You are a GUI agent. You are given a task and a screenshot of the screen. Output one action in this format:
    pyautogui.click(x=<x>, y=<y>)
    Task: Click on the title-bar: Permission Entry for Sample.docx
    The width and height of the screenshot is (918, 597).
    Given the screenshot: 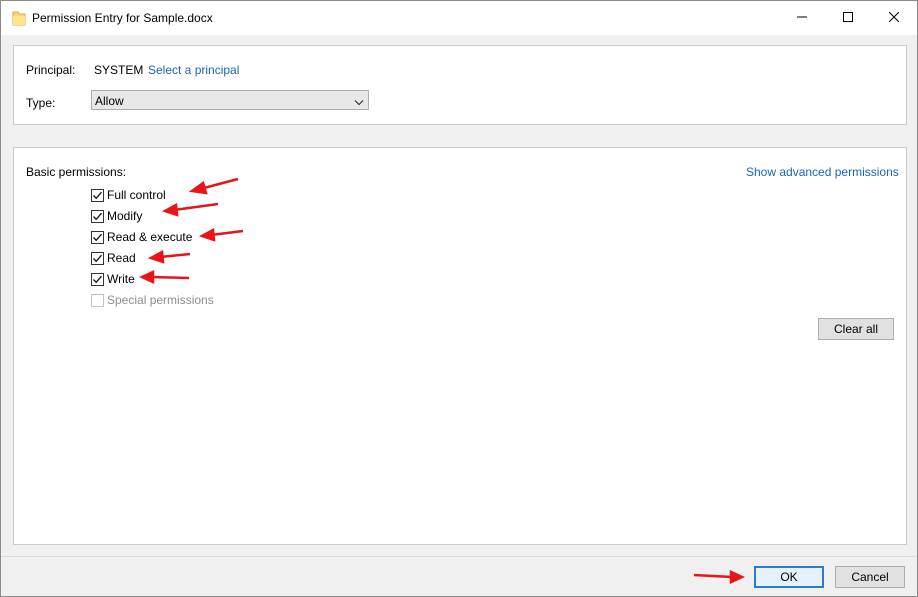 What is the action you would take?
    pyautogui.click(x=459, y=18)
    